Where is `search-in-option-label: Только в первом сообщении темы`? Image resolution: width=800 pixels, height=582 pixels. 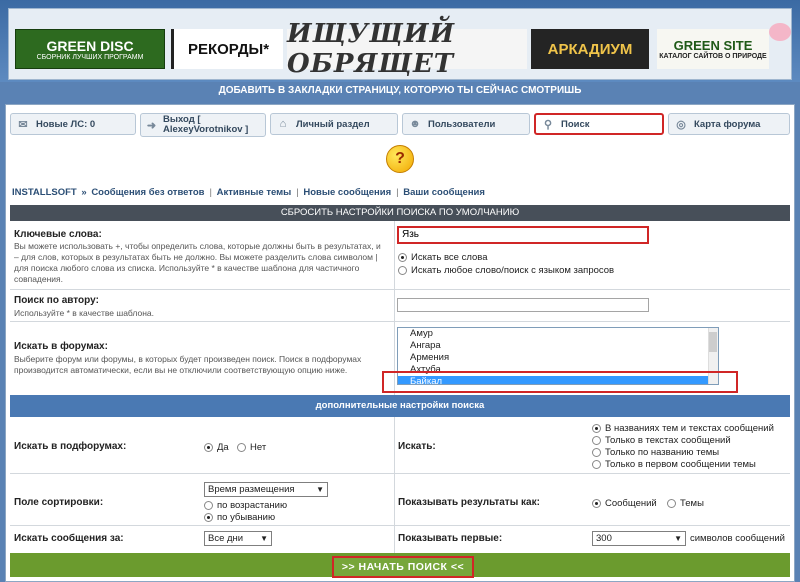
search-in-option-label: Только в первом сообщении темы is located at coordinates (680, 464).